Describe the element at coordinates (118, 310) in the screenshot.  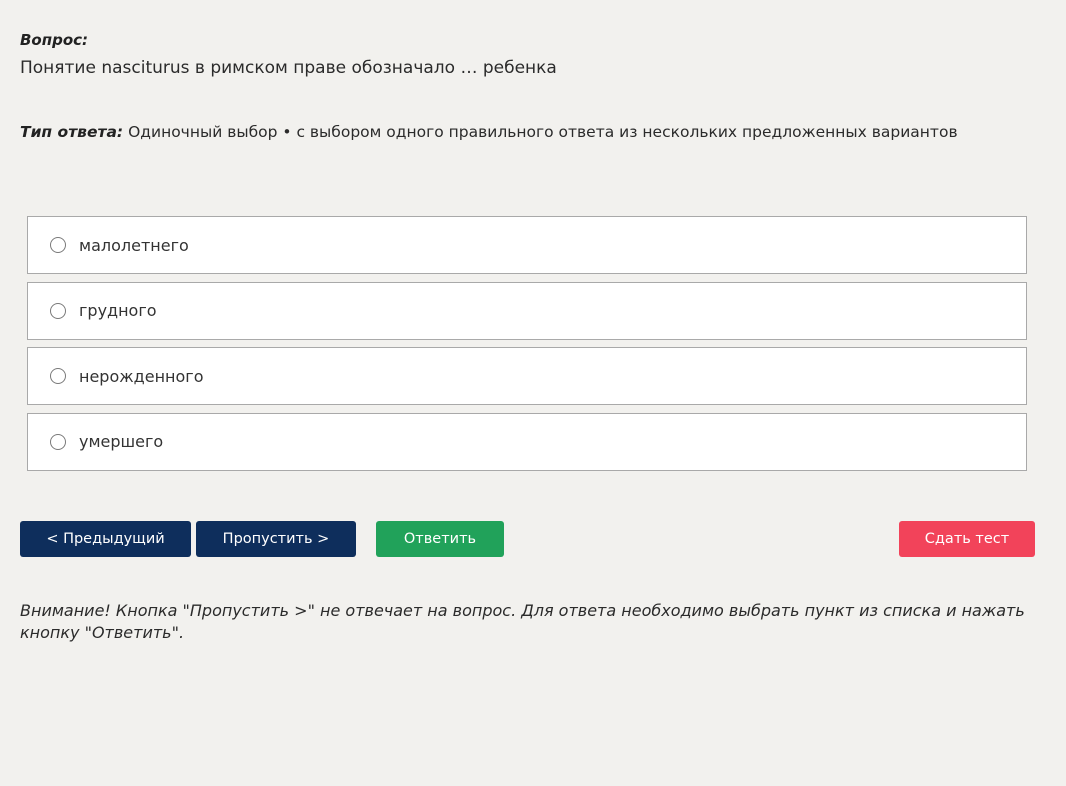
I see `answer-option-label: грудного` at that location.